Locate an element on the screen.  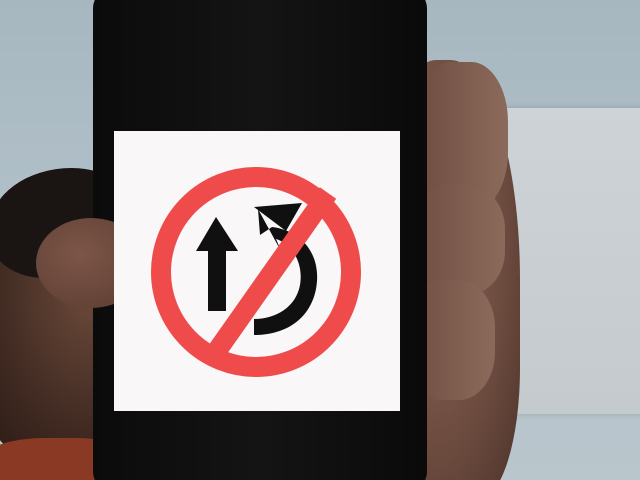
straight-arrow-icon is located at coordinates (217, 264).